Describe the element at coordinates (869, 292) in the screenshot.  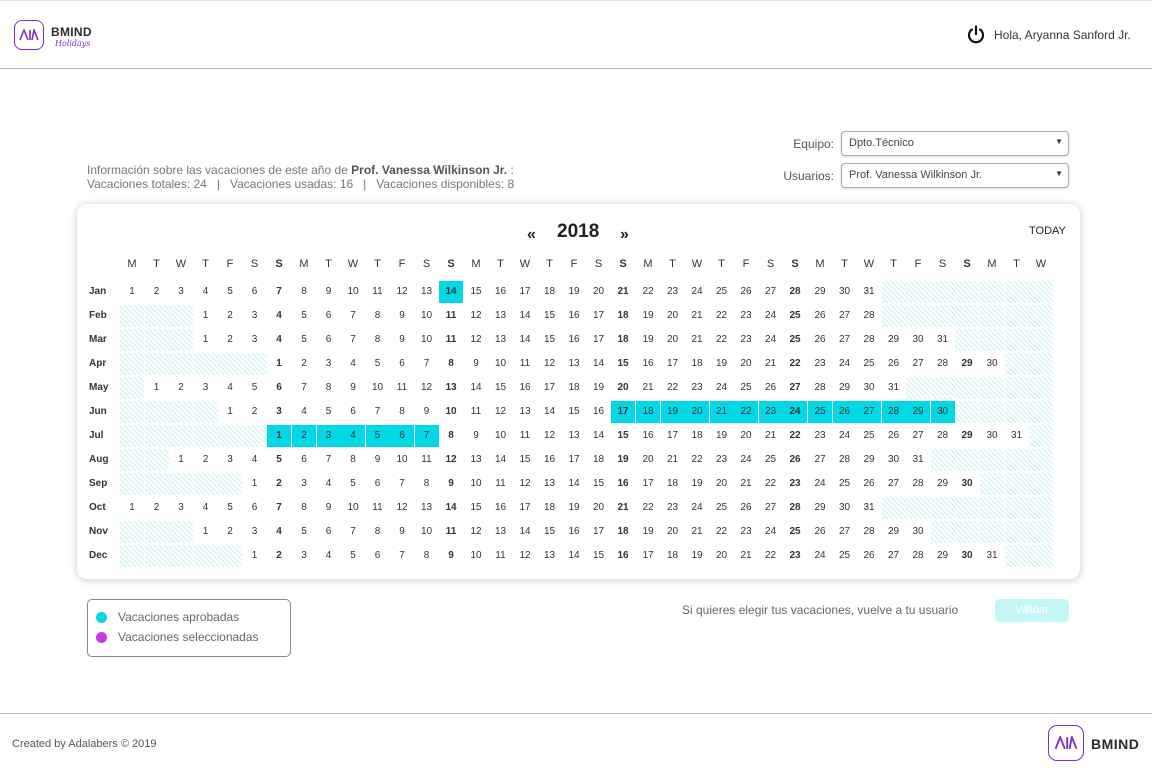
I see `day-cell: 31` at that location.